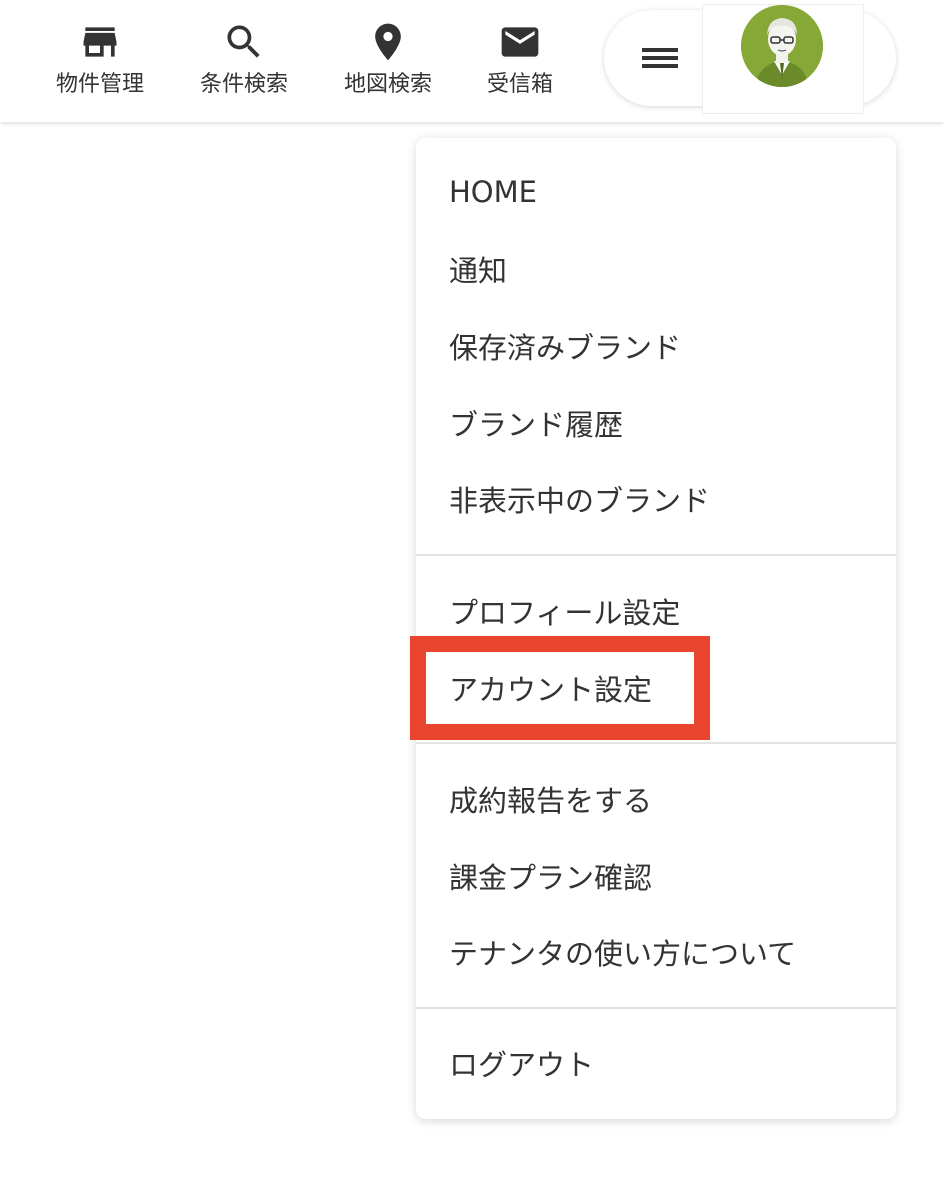 Image resolution: width=944 pixels, height=1180 pixels. I want to click on nav-label: 受信箱, so click(519, 84).